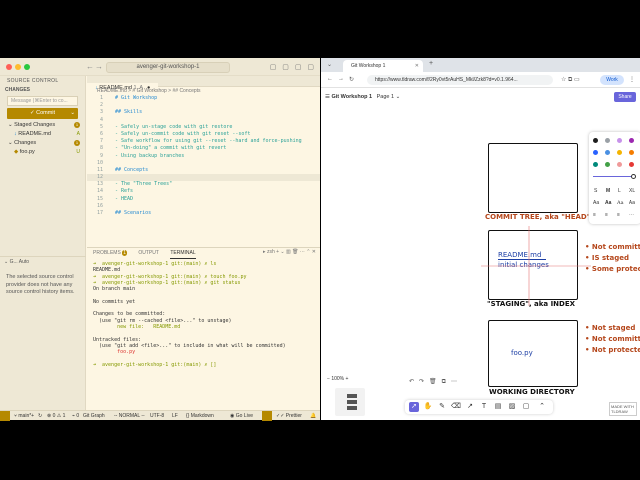  I want to click on remote-icon, so click(5, 416).